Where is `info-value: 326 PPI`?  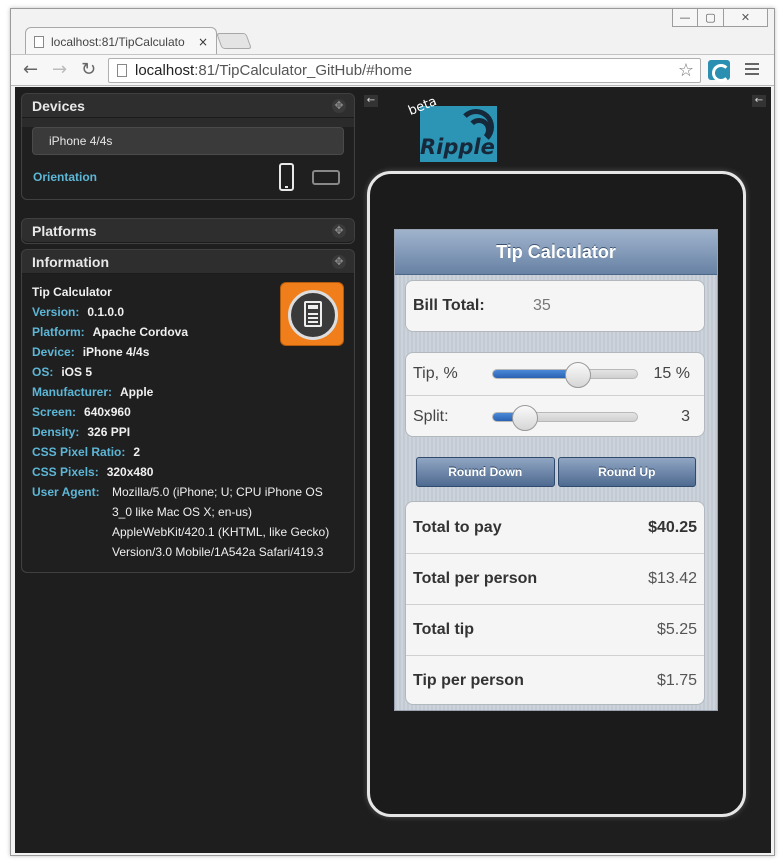
info-value: 326 PPI is located at coordinates (109, 432).